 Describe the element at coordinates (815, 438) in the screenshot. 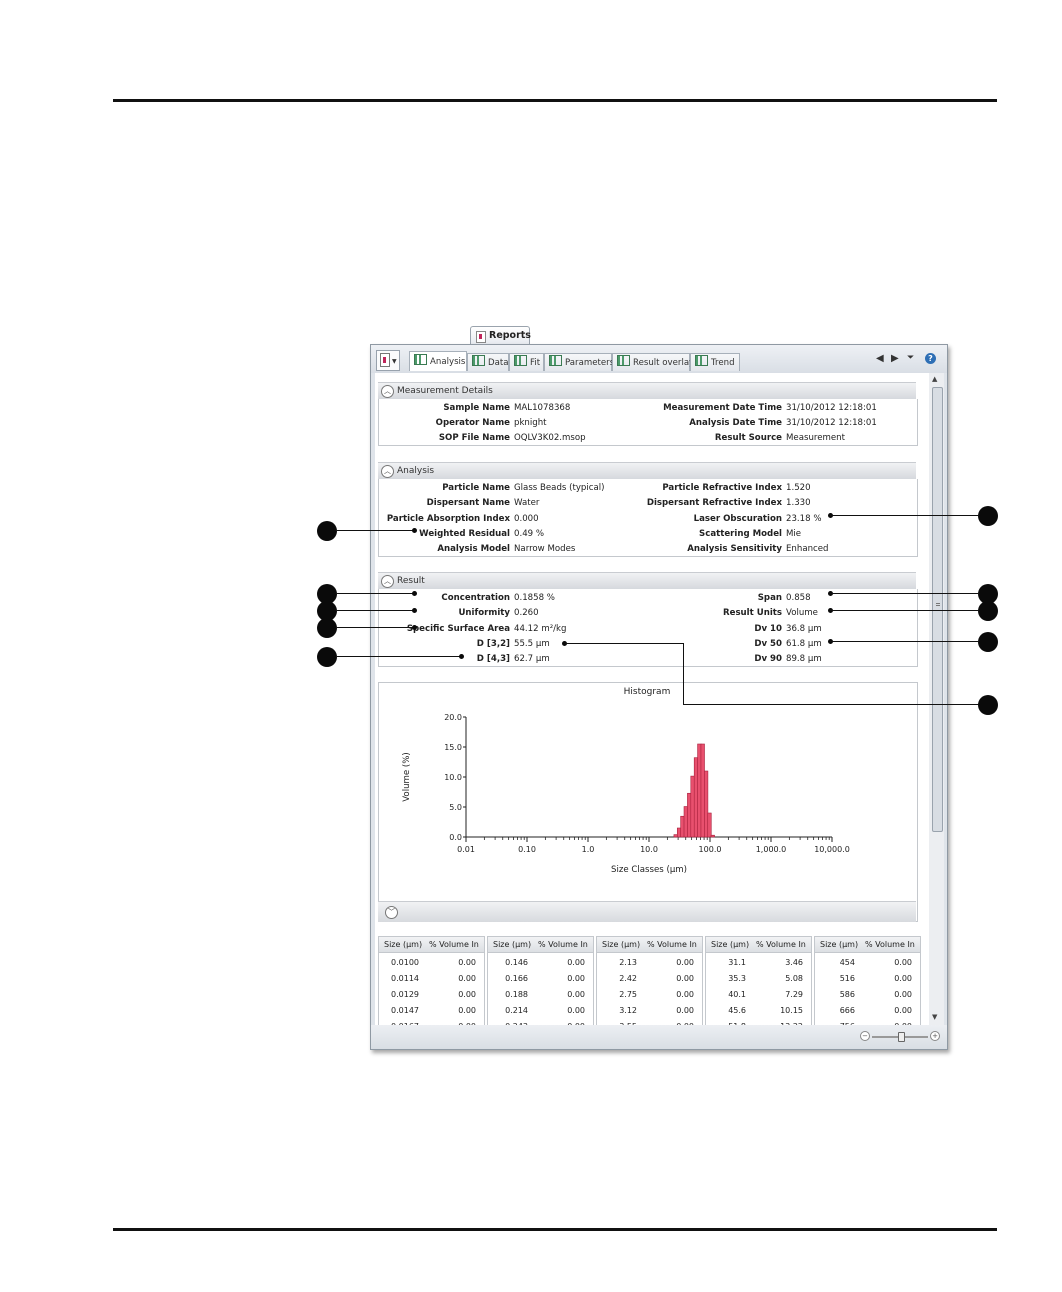

I see `field-value: Measurement` at that location.